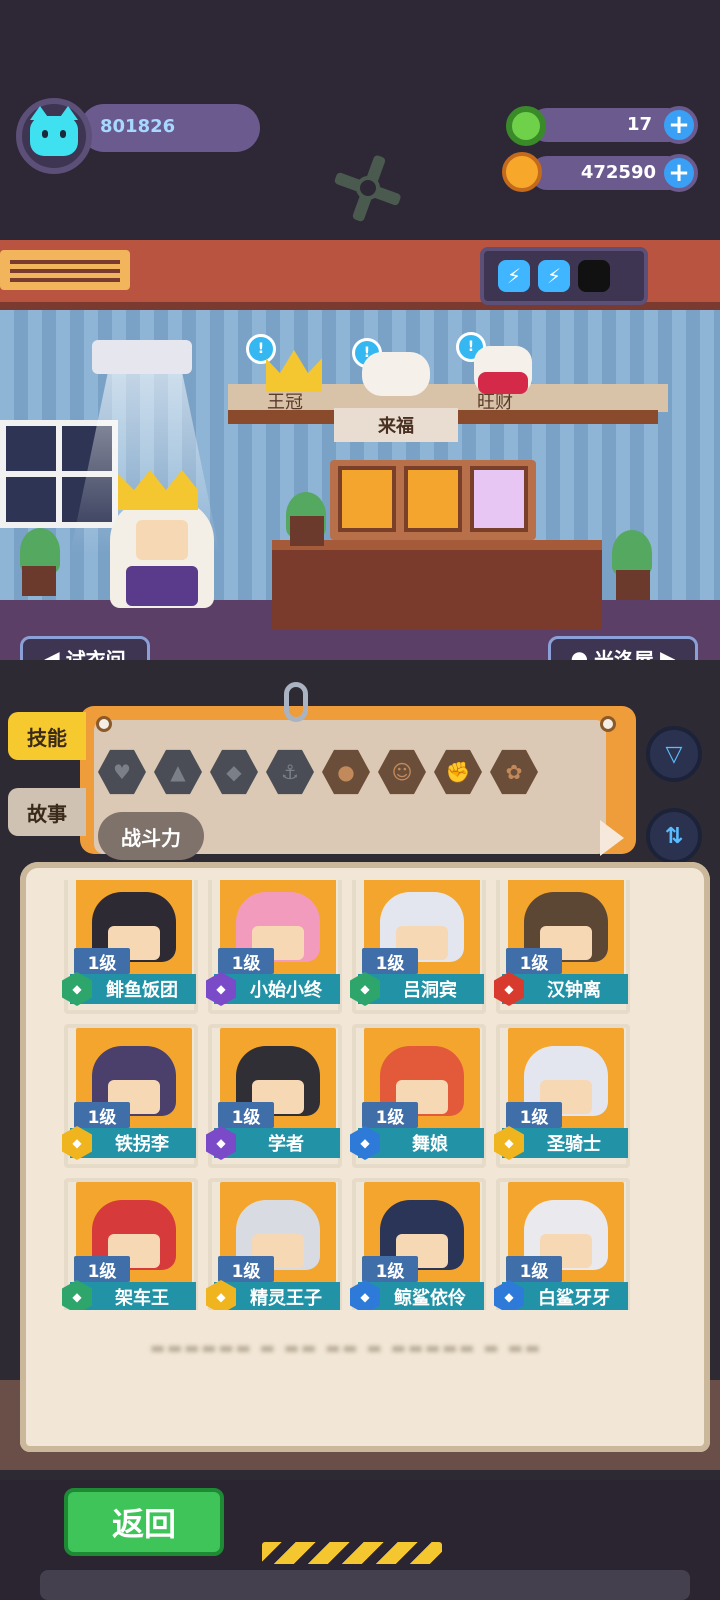  I want to click on hero-card: 1级 白鲨牙牙 ◆, so click(562, 1244).